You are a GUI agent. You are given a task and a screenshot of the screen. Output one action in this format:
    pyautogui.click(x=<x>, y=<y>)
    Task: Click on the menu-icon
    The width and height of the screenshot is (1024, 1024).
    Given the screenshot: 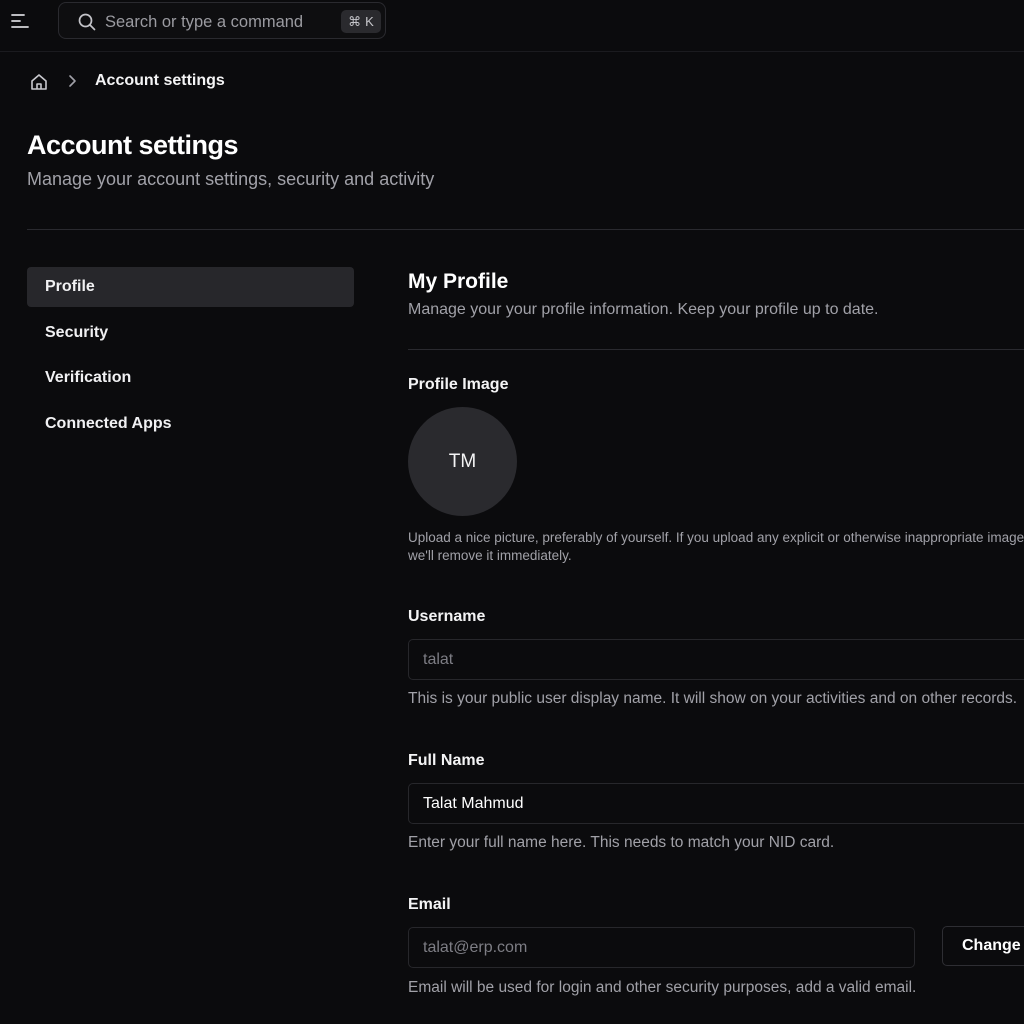 What is the action you would take?
    pyautogui.click(x=20, y=21)
    